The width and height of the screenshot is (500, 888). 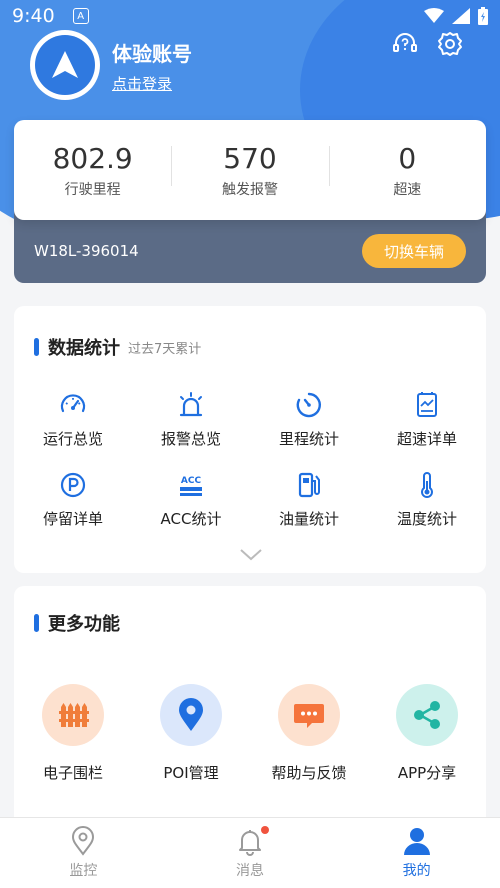 I want to click on vehicle-plate: W18L-396014, so click(x=86, y=251).